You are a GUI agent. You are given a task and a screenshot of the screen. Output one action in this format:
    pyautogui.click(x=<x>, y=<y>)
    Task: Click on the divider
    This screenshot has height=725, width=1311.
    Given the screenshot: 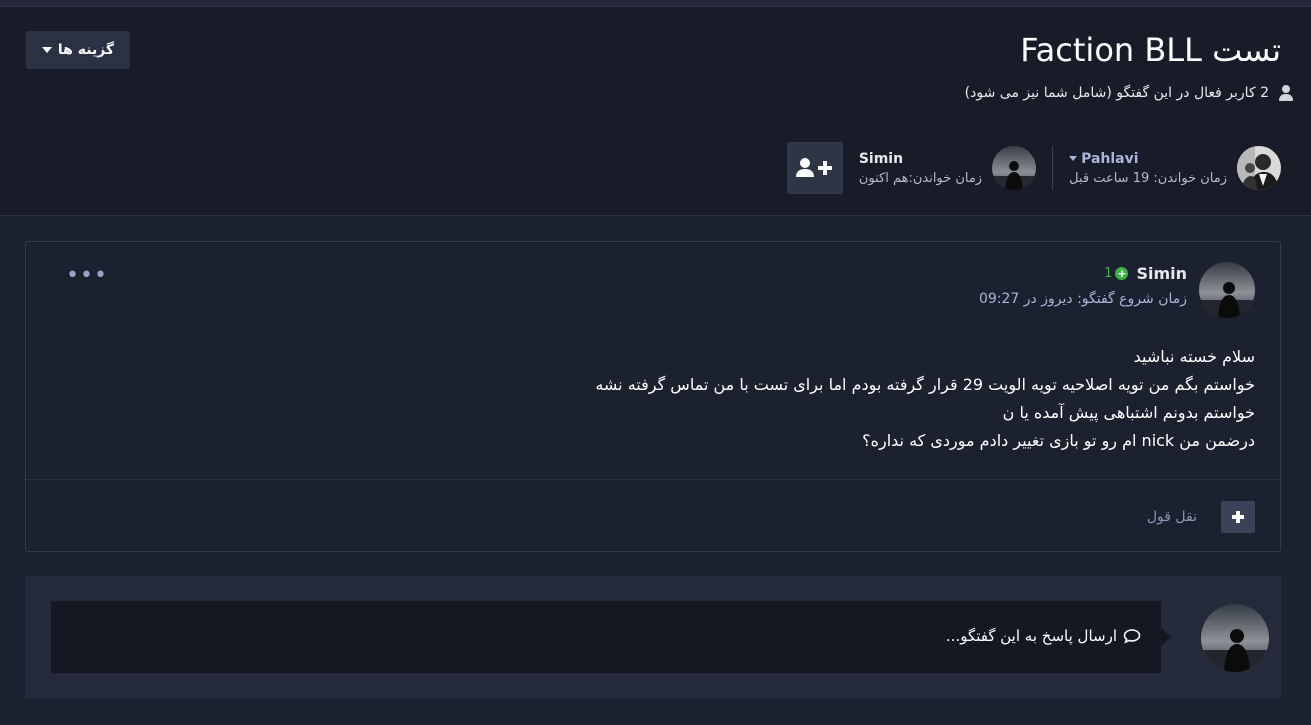 What is the action you would take?
    pyautogui.click(x=653, y=479)
    